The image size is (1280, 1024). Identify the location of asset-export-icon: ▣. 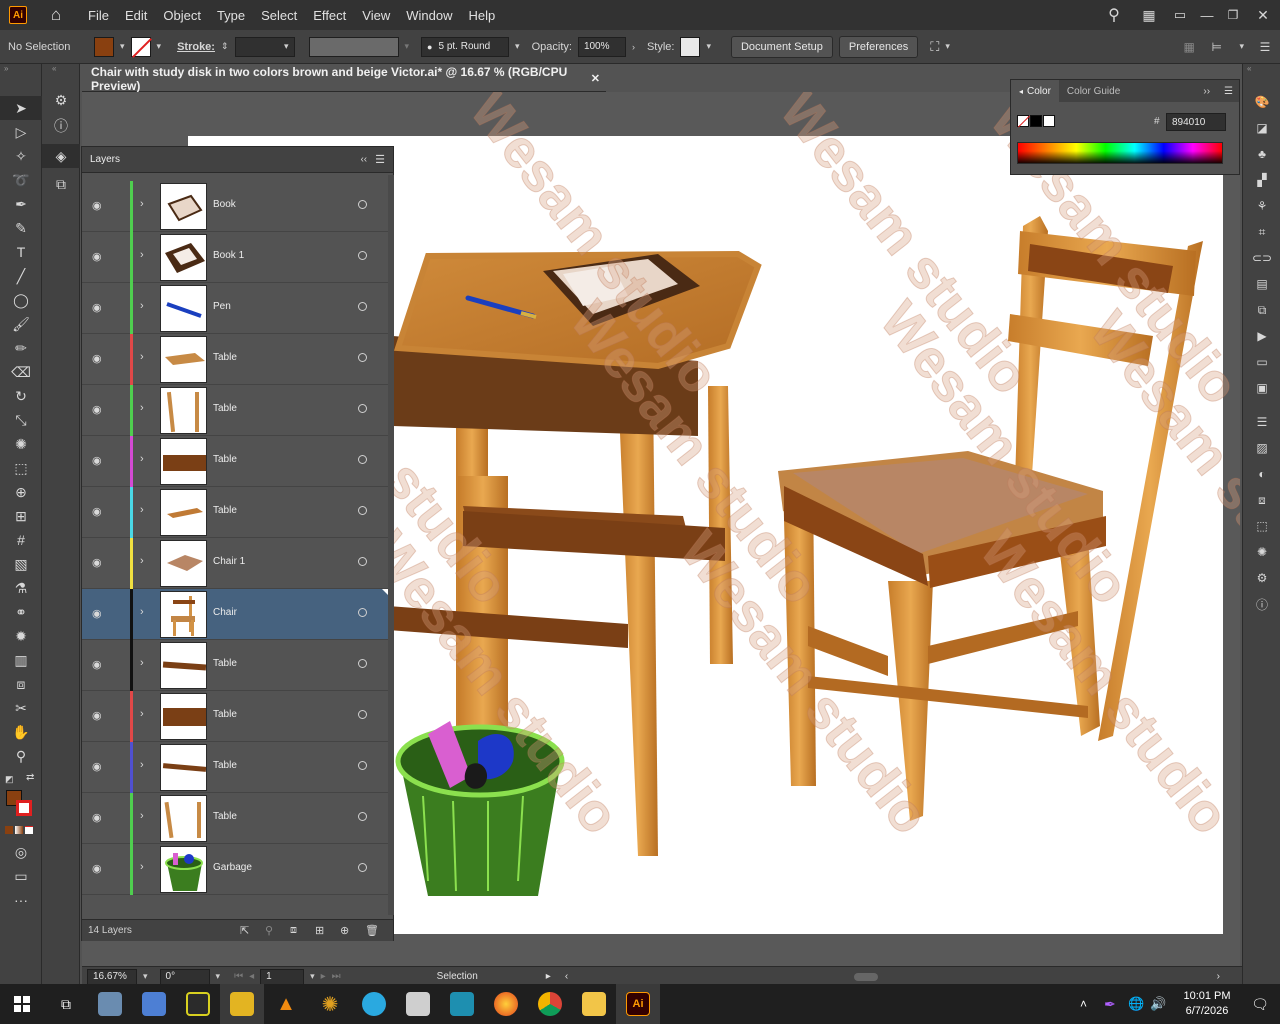
(1261, 388).